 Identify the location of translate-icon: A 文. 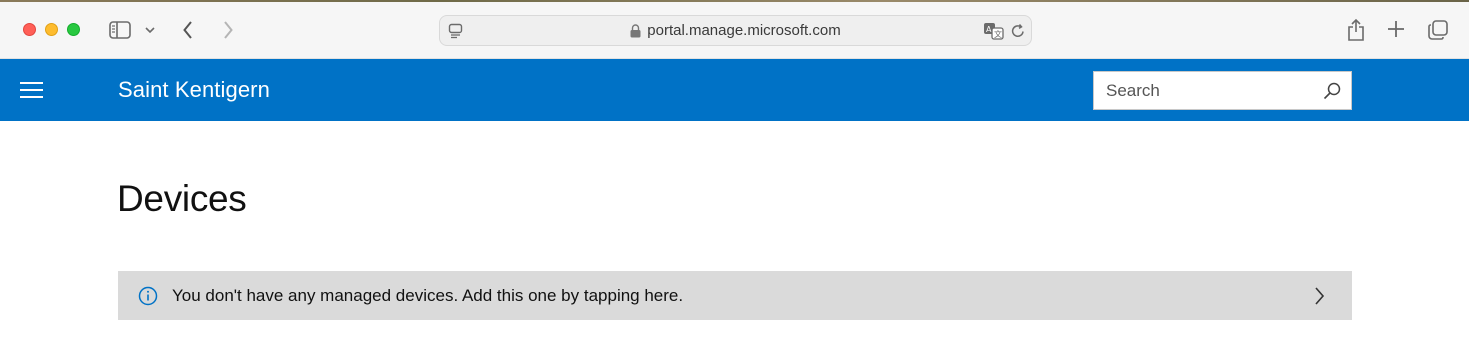
(994, 31).